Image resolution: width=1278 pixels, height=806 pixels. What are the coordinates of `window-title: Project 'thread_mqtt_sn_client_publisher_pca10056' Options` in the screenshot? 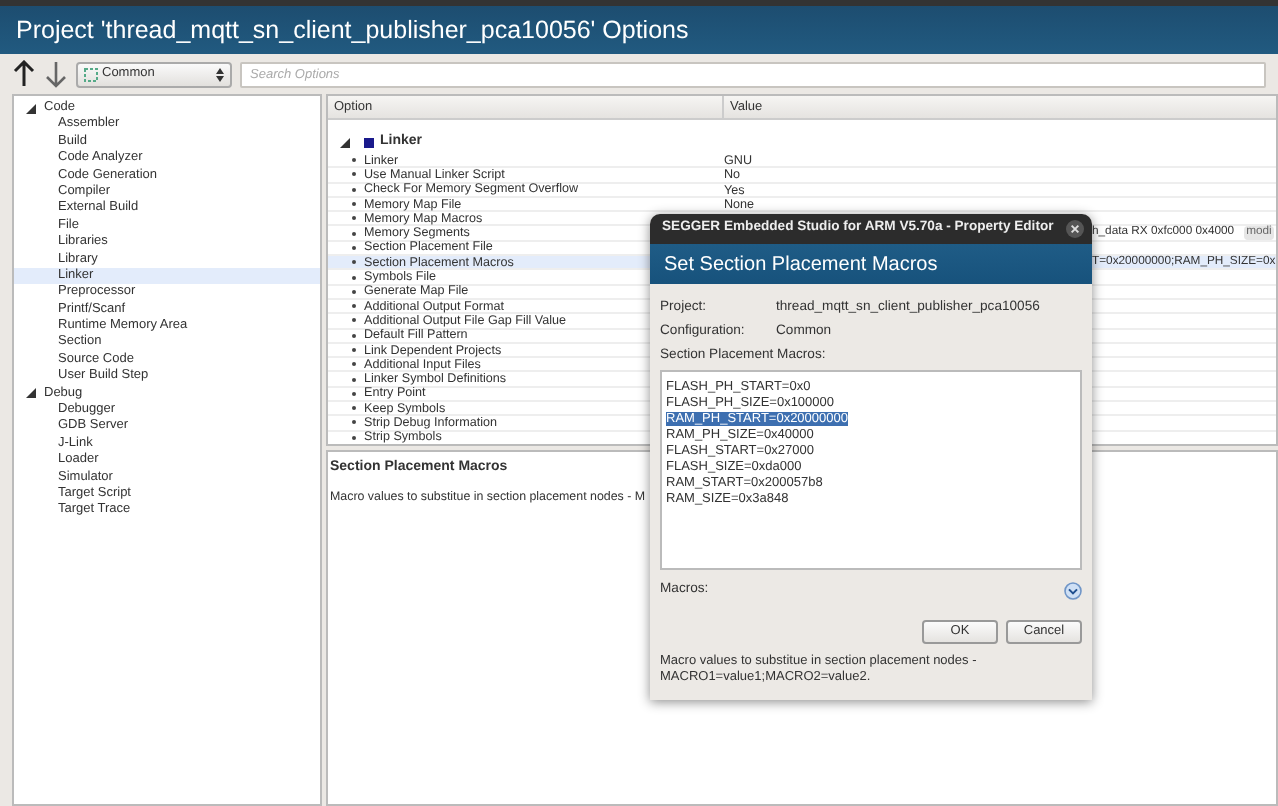 It's located at (352, 30).